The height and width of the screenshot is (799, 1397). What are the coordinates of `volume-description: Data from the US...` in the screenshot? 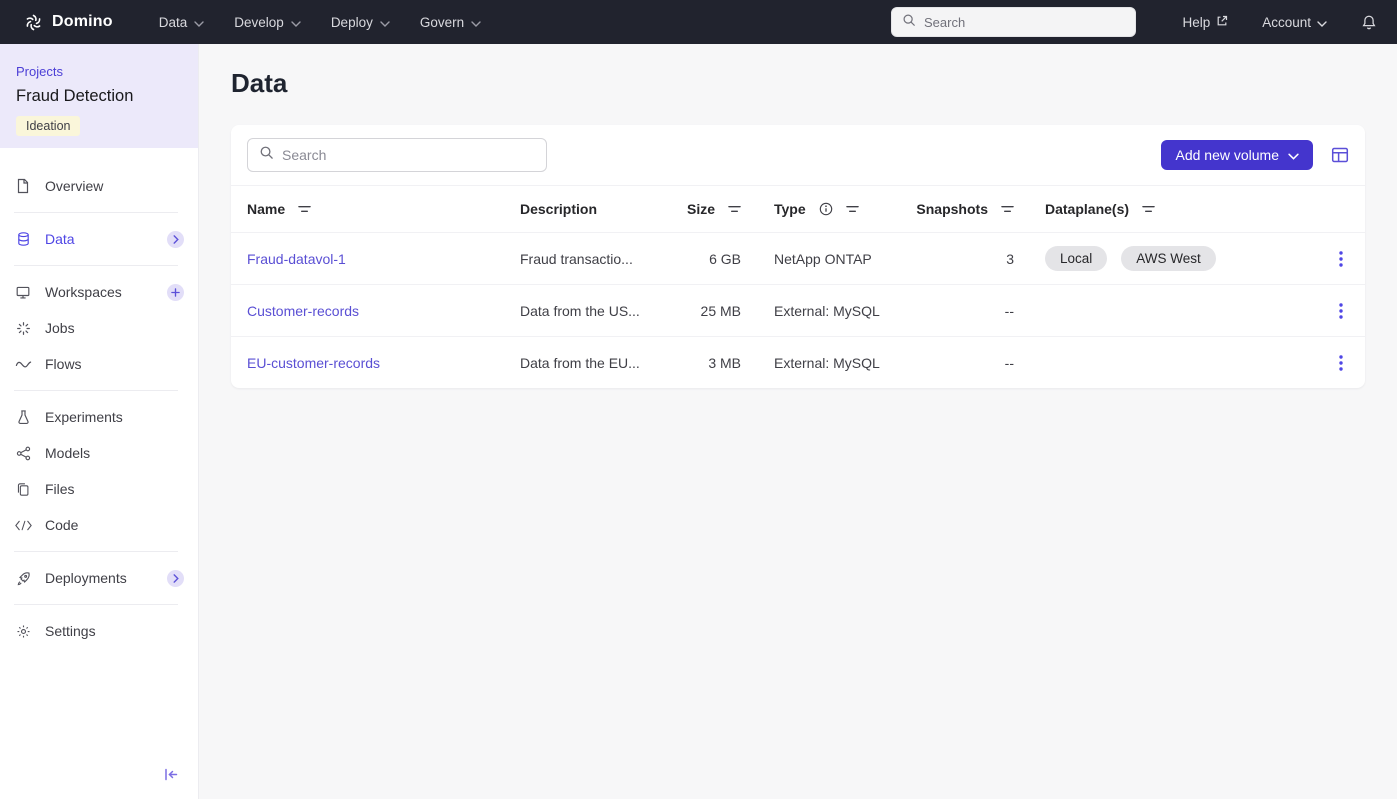 It's located at (580, 310).